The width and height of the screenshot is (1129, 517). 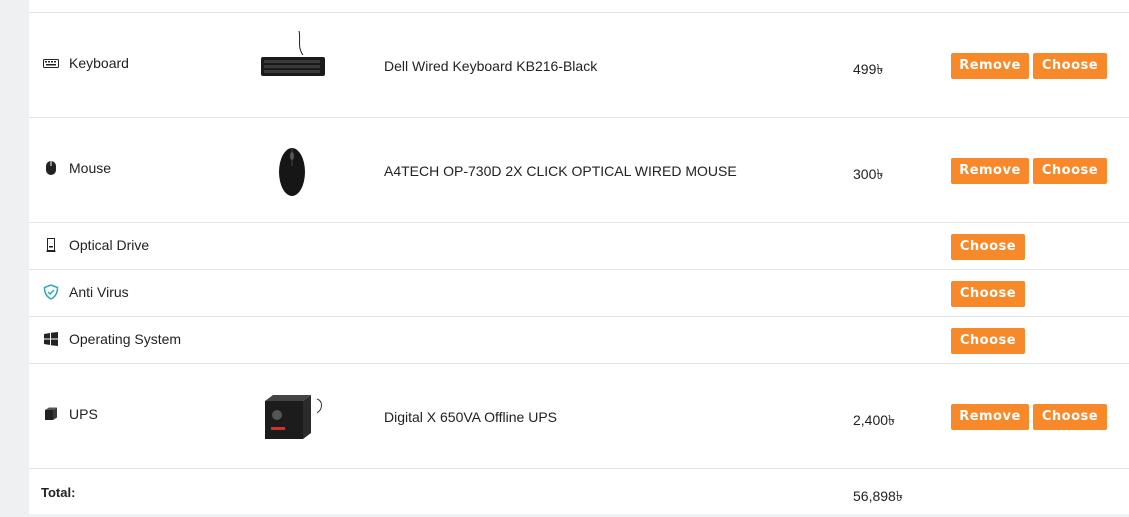 I want to click on product-price-ups: 2,400৳, so click(x=874, y=420).